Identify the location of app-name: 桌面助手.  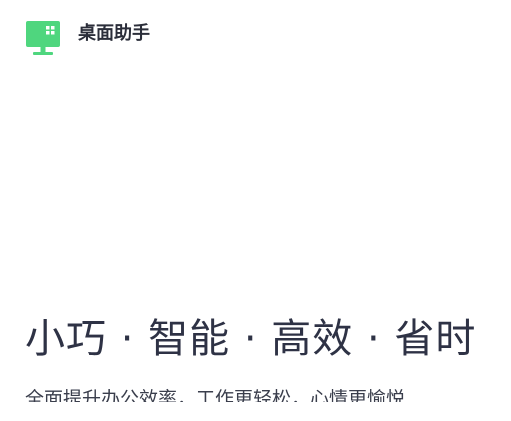
(114, 33).